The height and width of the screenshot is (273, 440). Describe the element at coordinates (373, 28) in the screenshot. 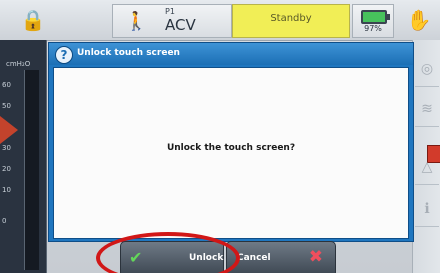

I see `battery-percent: 97%` at that location.